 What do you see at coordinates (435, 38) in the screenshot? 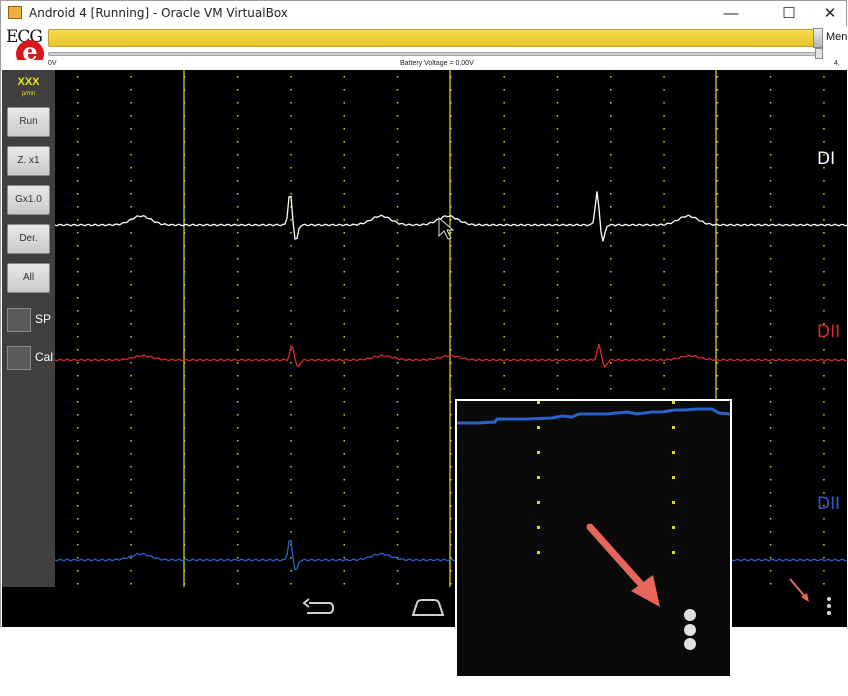
I see `record-progress-bar` at bounding box center [435, 38].